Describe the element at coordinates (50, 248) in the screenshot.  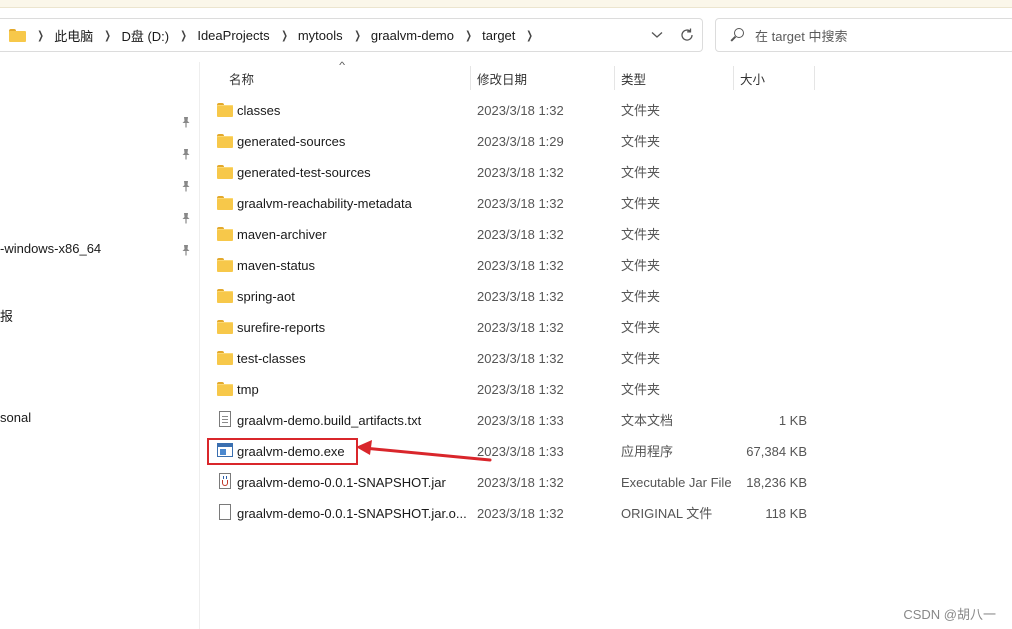
I see `nav-item: -windows-x86_64` at that location.